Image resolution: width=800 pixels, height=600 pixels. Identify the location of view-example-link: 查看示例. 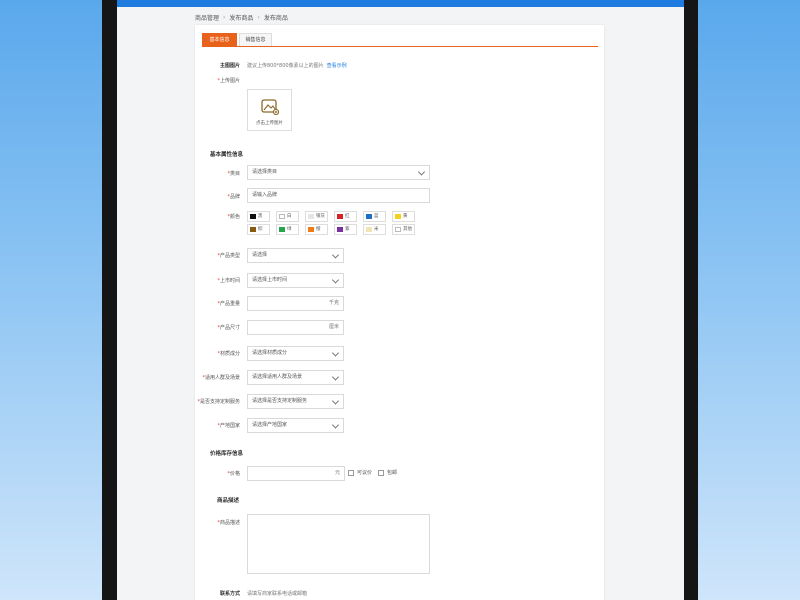
(337, 66).